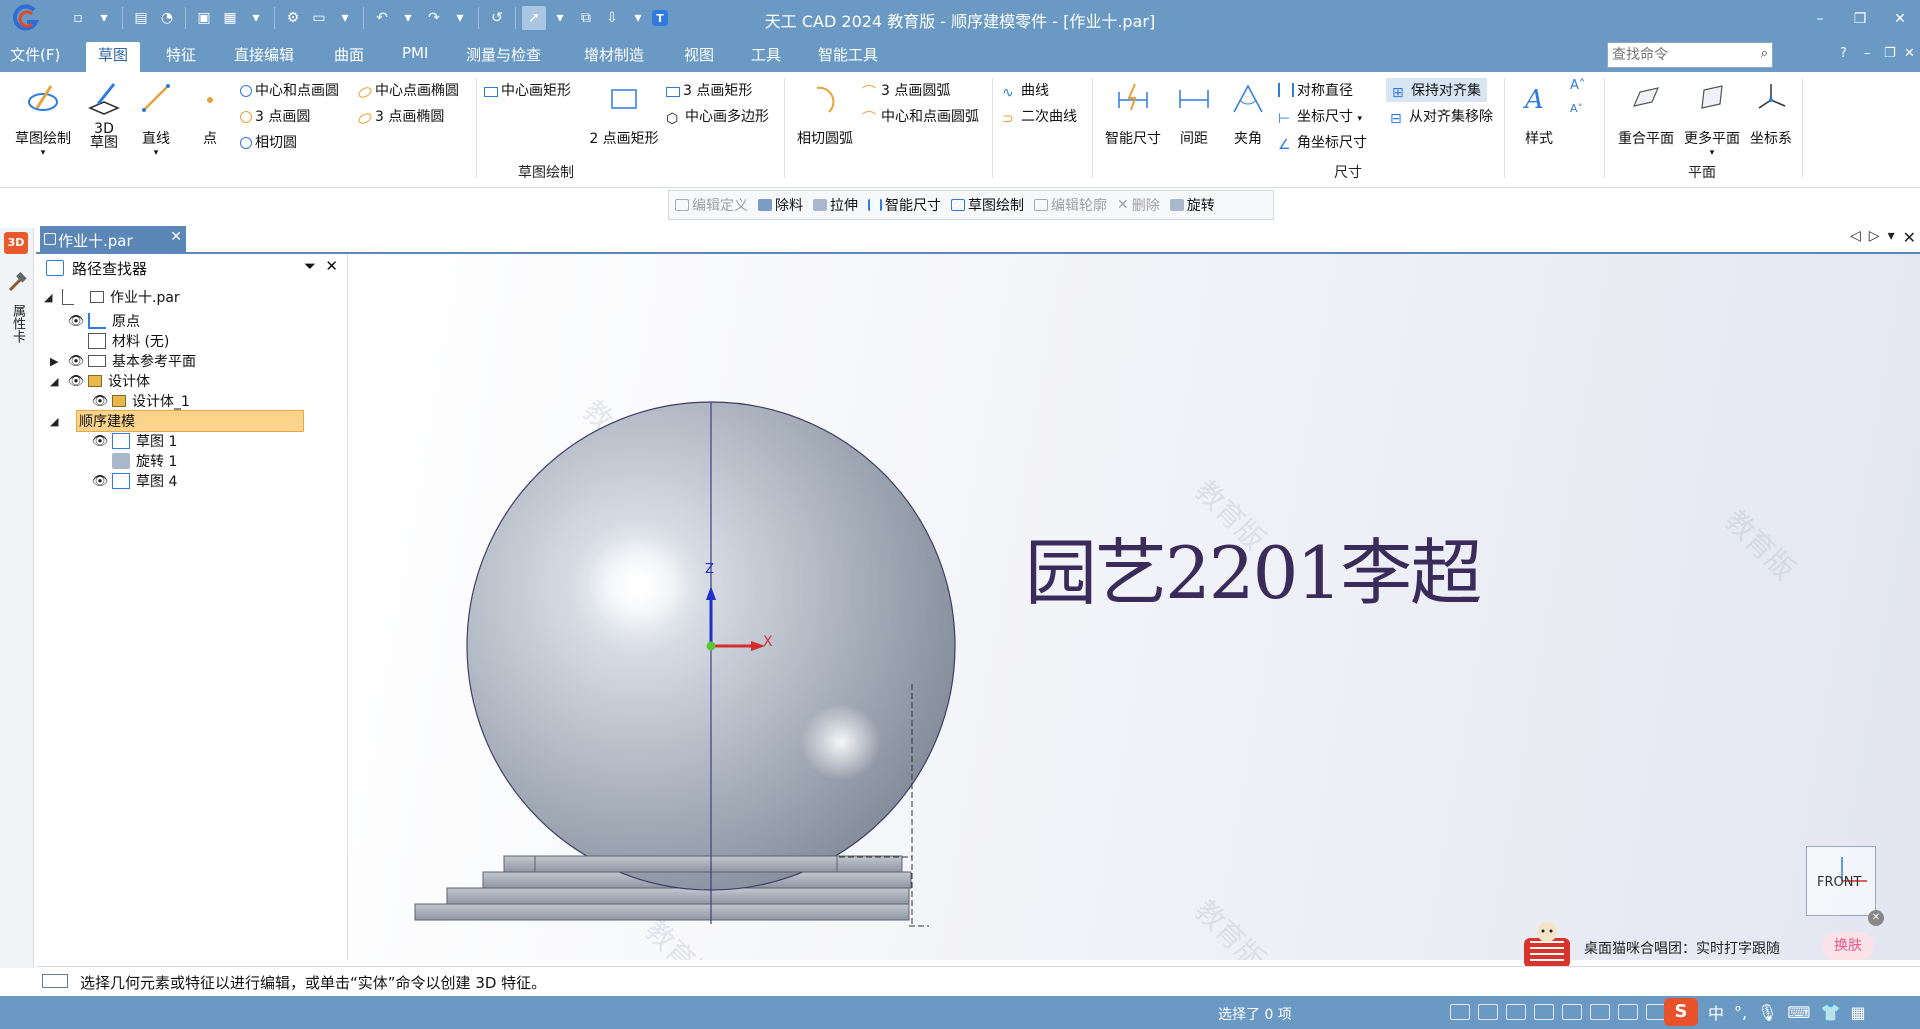  What do you see at coordinates (1322, 142) in the screenshot?
I see `angle-coordinate-dim-button: ∠ 角坐标尺寸` at bounding box center [1322, 142].